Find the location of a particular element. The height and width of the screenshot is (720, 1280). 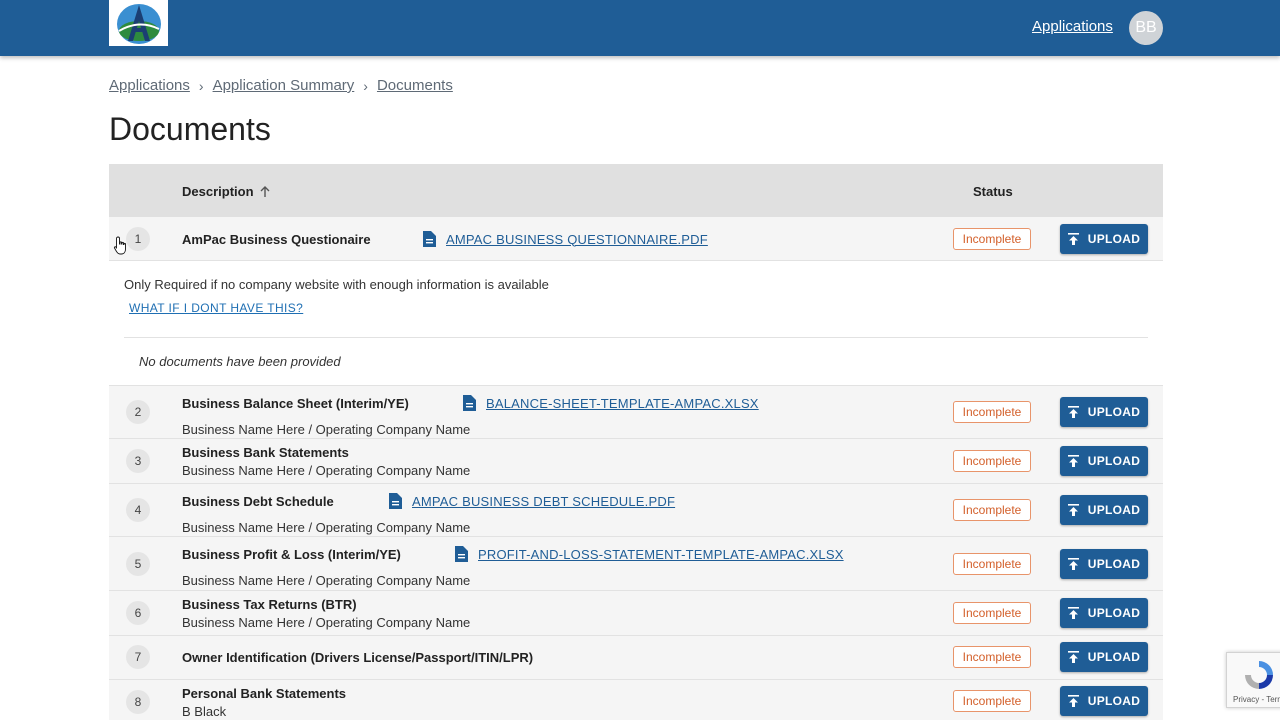

column-header-description: Description is located at coordinates (226, 191).